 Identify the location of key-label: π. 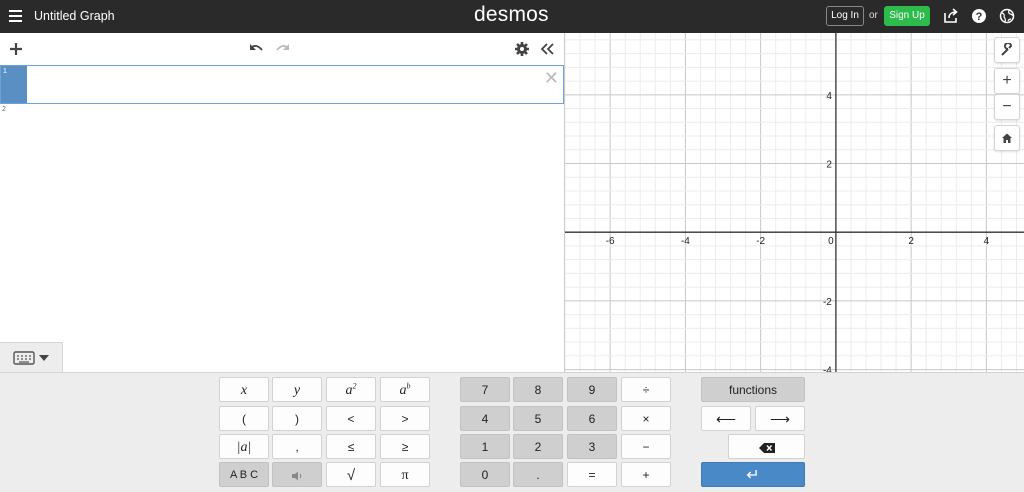
(405, 475).